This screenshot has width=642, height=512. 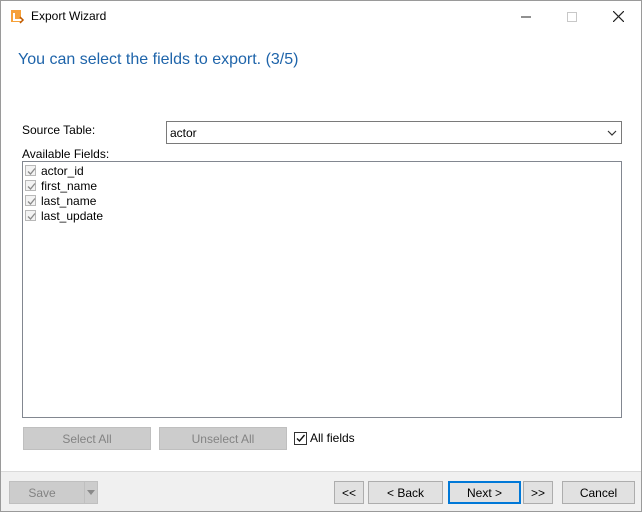 What do you see at coordinates (69, 200) in the screenshot?
I see `field-label: last_name` at bounding box center [69, 200].